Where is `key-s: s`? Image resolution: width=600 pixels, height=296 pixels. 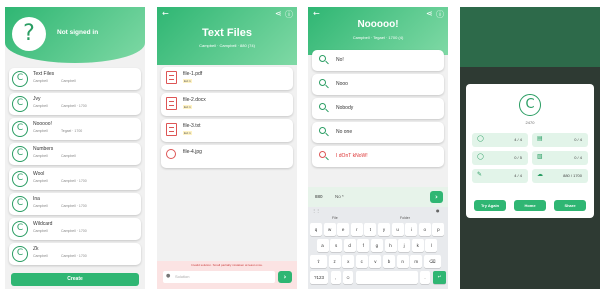 key-s: s is located at coordinates (336, 245).